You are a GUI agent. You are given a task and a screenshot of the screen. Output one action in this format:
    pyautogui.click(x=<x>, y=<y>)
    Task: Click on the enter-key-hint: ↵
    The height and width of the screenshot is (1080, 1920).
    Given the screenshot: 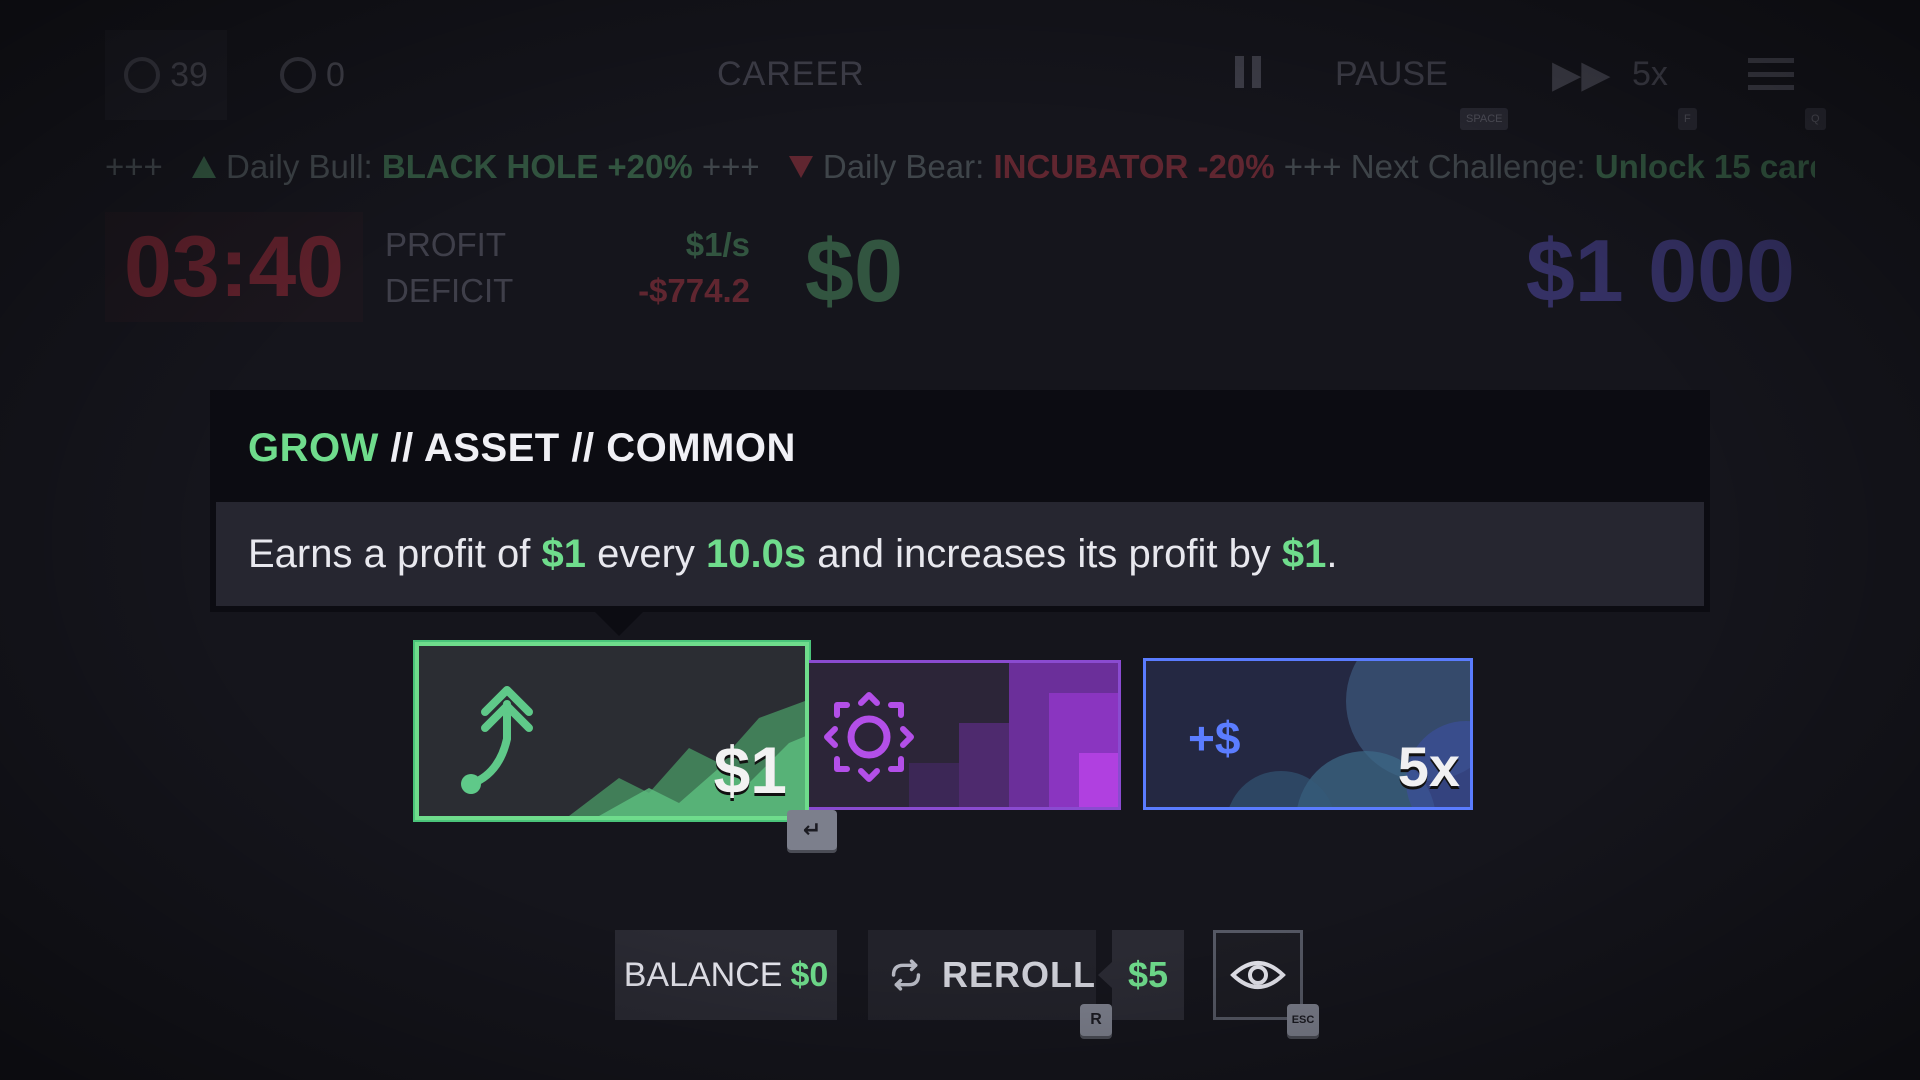 What is the action you would take?
    pyautogui.click(x=812, y=830)
    